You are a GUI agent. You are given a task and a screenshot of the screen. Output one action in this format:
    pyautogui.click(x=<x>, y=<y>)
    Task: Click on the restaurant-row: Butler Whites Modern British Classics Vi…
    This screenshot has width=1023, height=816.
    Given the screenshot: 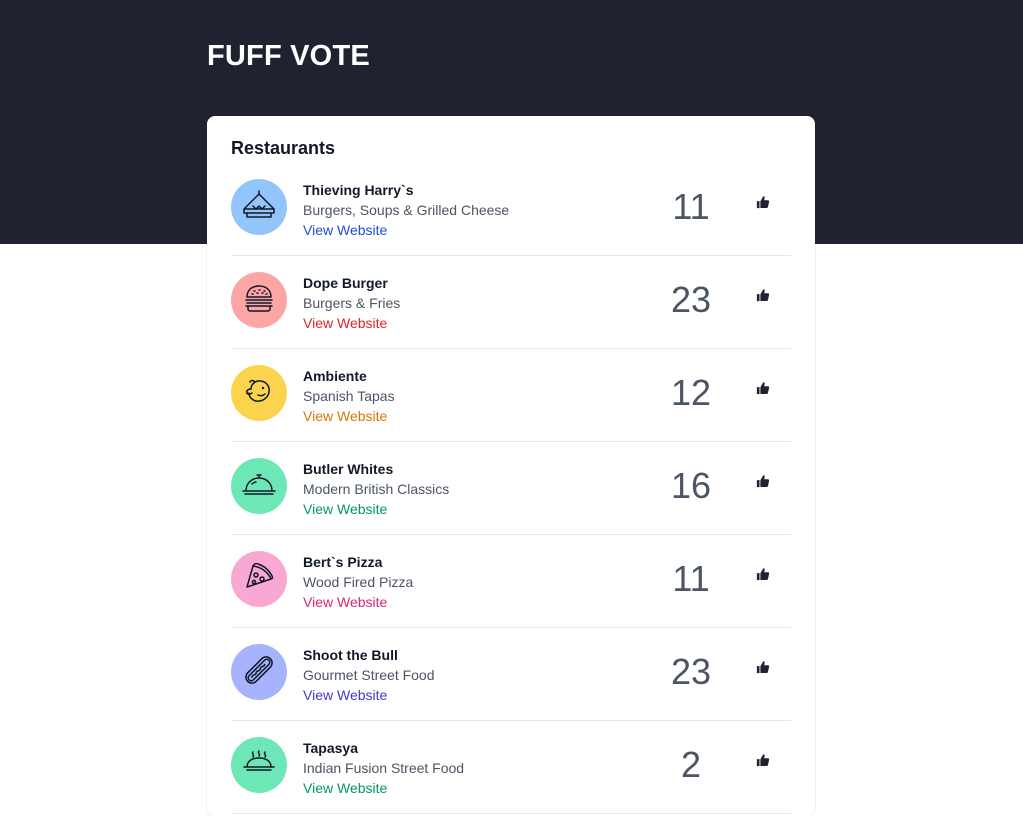 What is the action you would take?
    pyautogui.click(x=511, y=488)
    